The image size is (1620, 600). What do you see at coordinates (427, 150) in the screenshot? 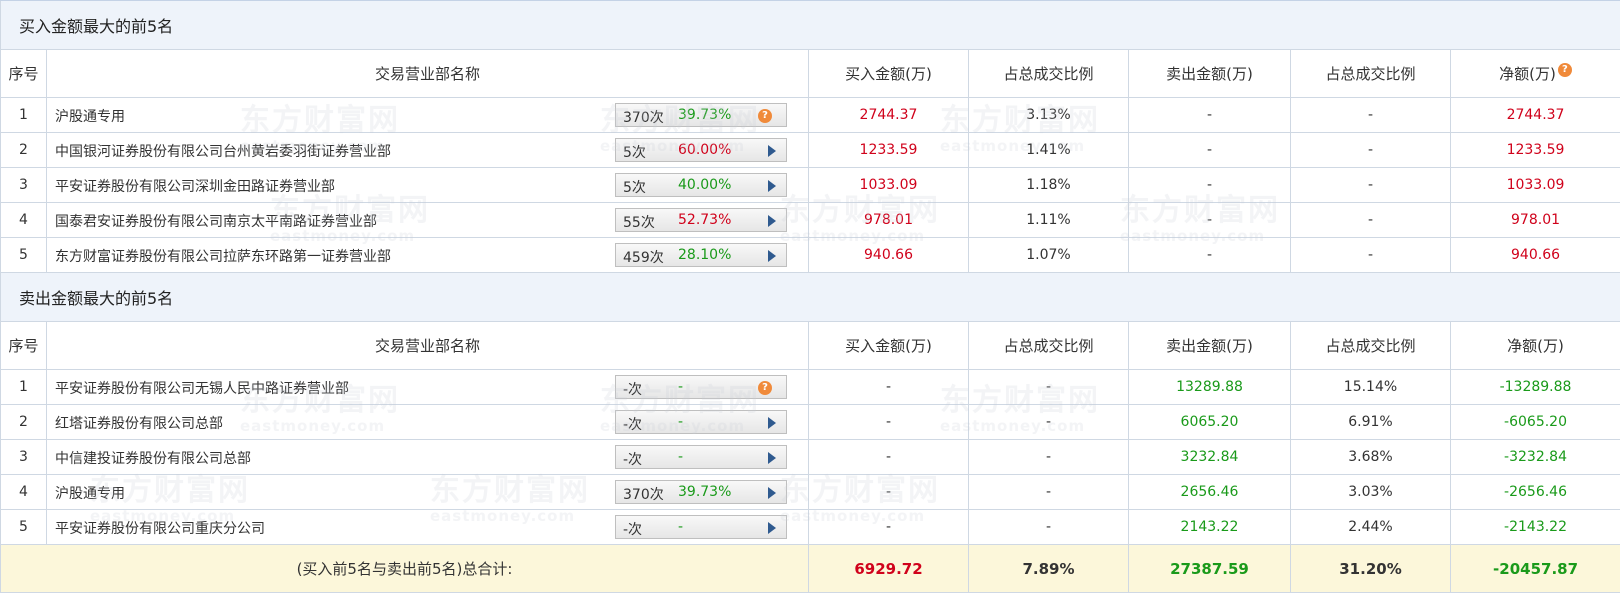
I see `row-branch: 中国银河证券股份有限公司台州黄岩委羽街证券营业部 5次 60.00%` at bounding box center [427, 150].